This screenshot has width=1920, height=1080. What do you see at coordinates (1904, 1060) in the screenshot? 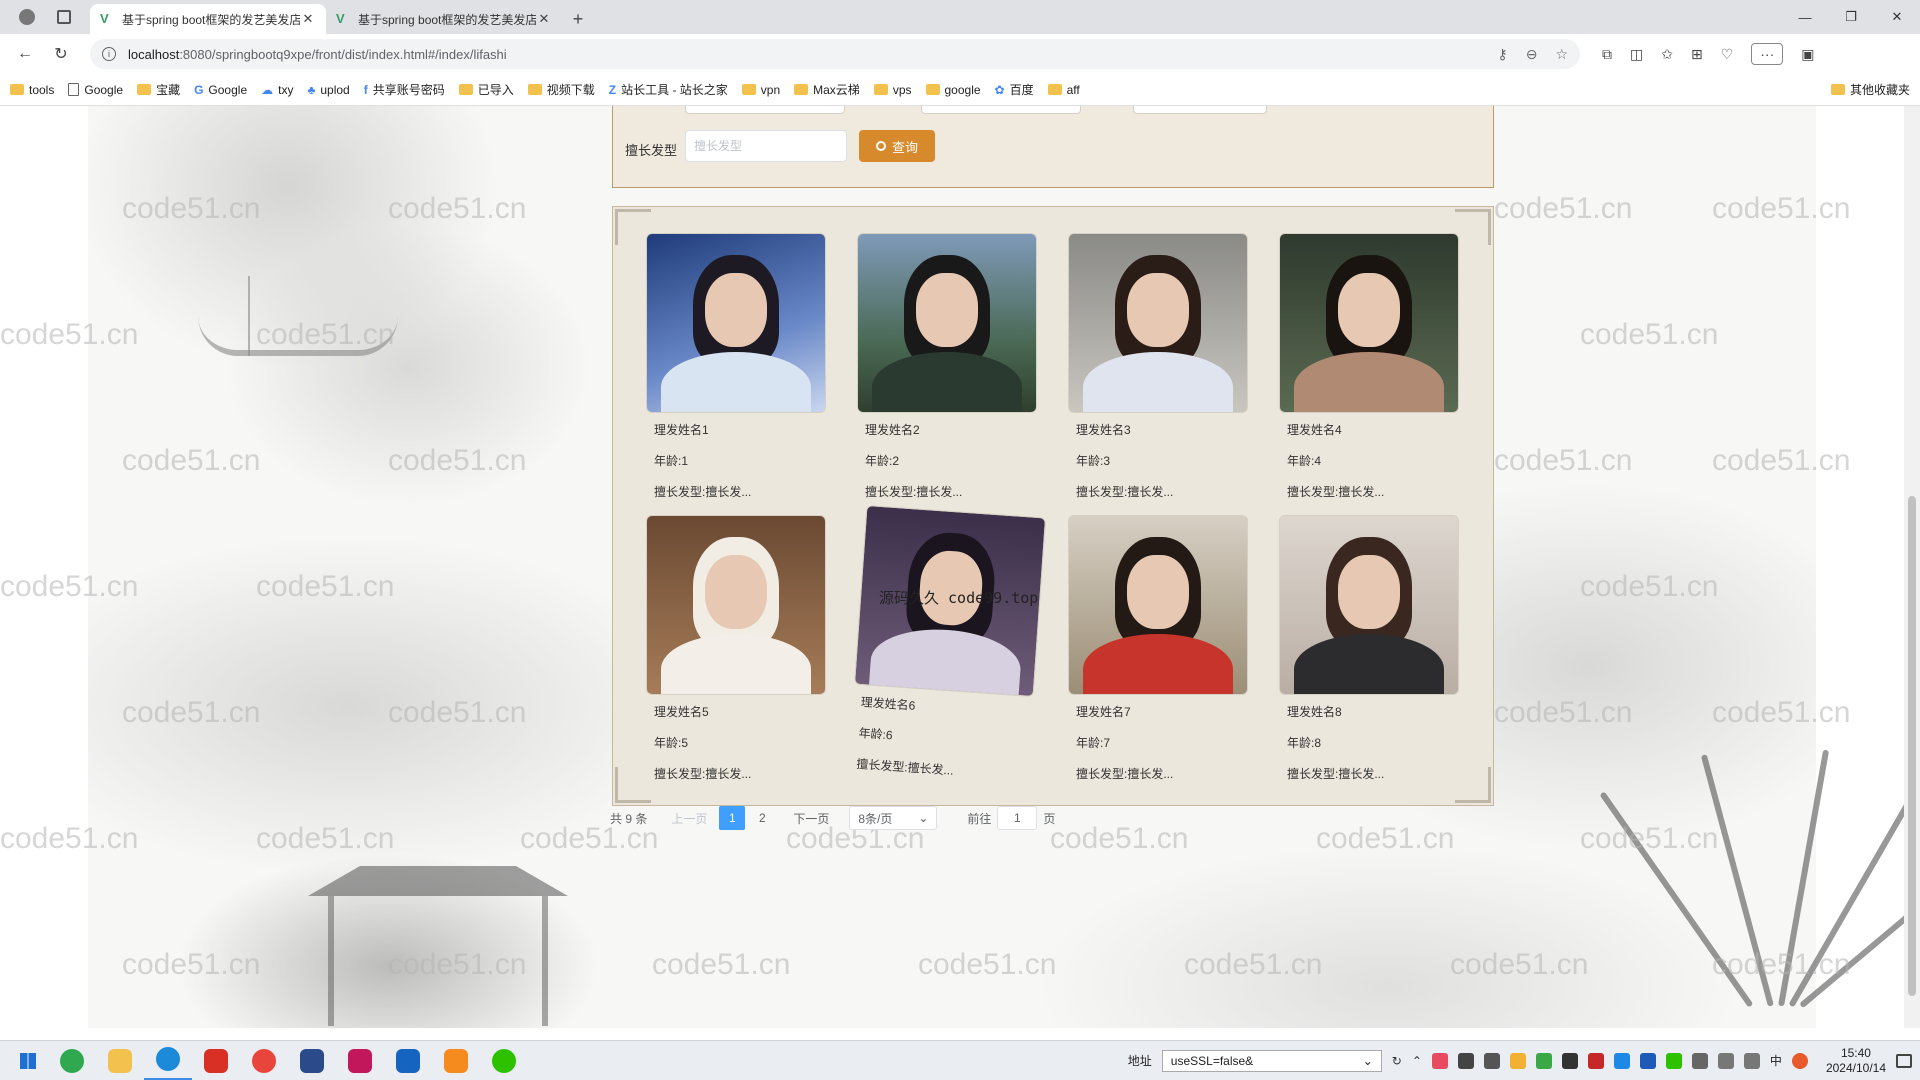
I see `notification-icon` at bounding box center [1904, 1060].